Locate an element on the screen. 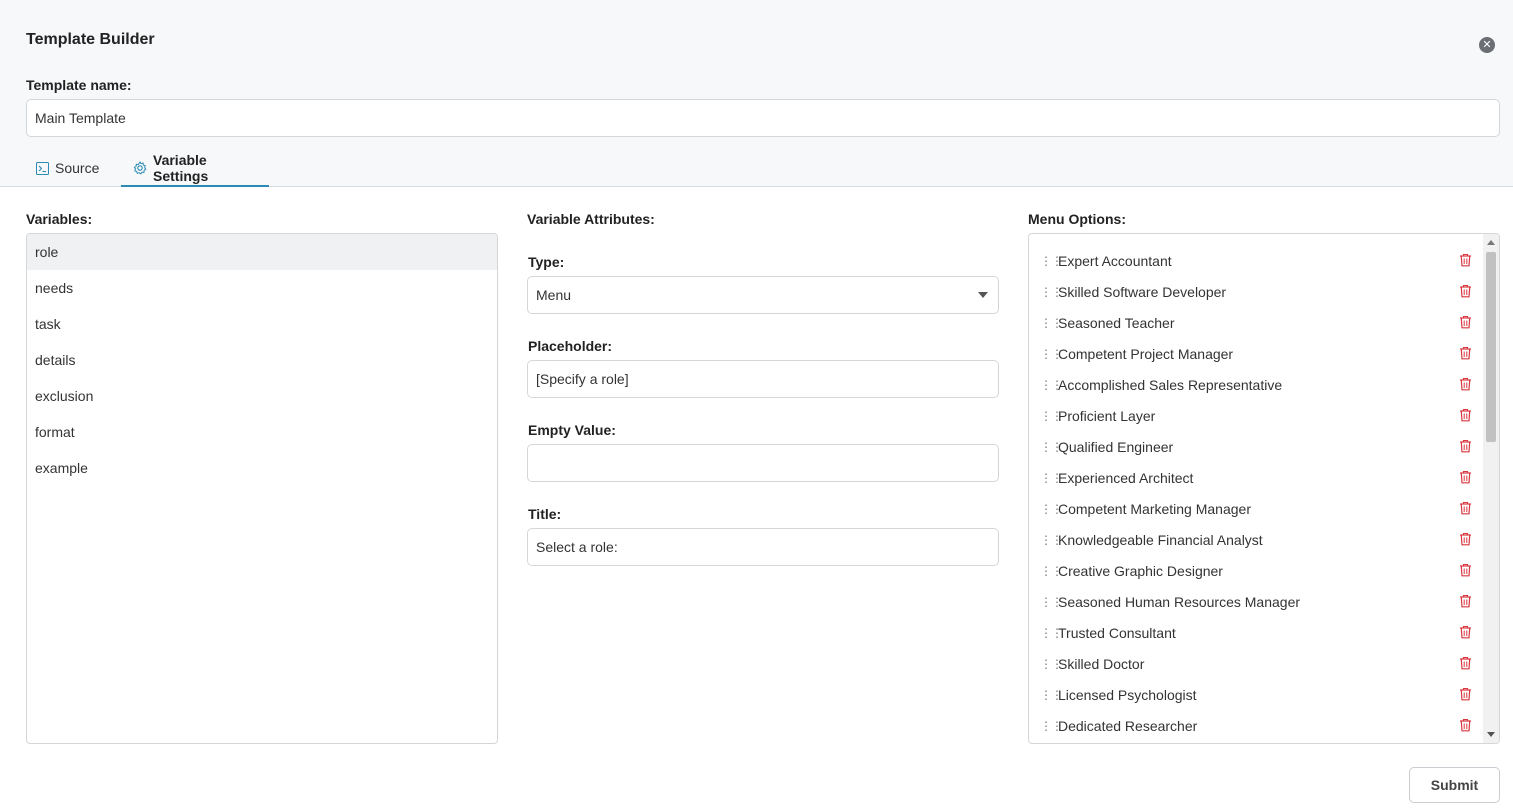 Image resolution: width=1513 pixels, height=811 pixels. scroll-down-icon is located at coordinates (1491, 734).